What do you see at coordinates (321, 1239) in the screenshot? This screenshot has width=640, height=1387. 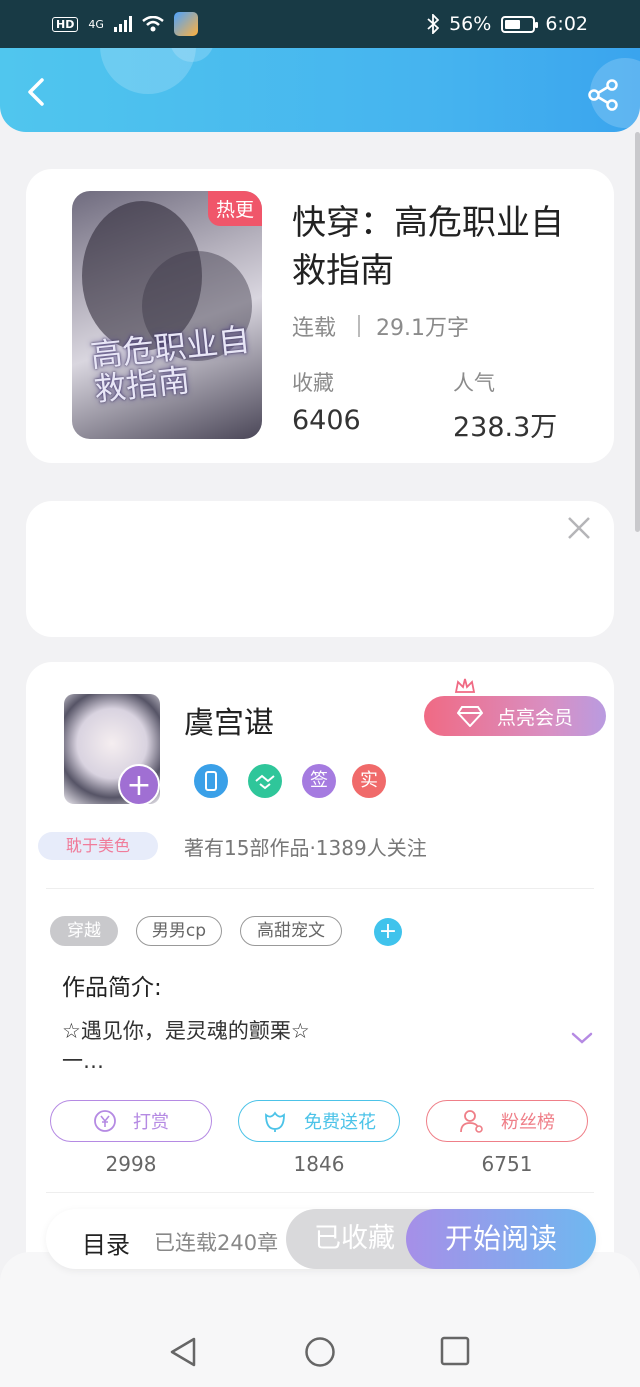 I see `bottom-action-bar: 目录 已连载240章 已收藏 开始阅读` at bounding box center [321, 1239].